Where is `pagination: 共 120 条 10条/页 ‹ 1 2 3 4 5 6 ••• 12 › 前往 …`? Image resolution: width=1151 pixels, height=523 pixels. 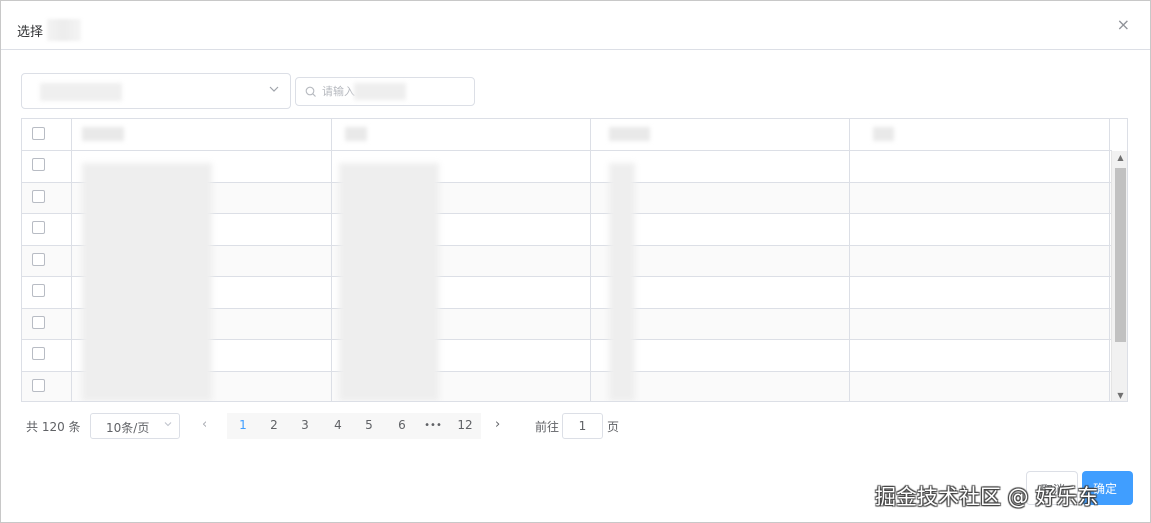
pagination: 共 120 条 10条/页 ‹ 1 2 3 4 5 6 ••• 12 › 前往 … is located at coordinates (331, 426).